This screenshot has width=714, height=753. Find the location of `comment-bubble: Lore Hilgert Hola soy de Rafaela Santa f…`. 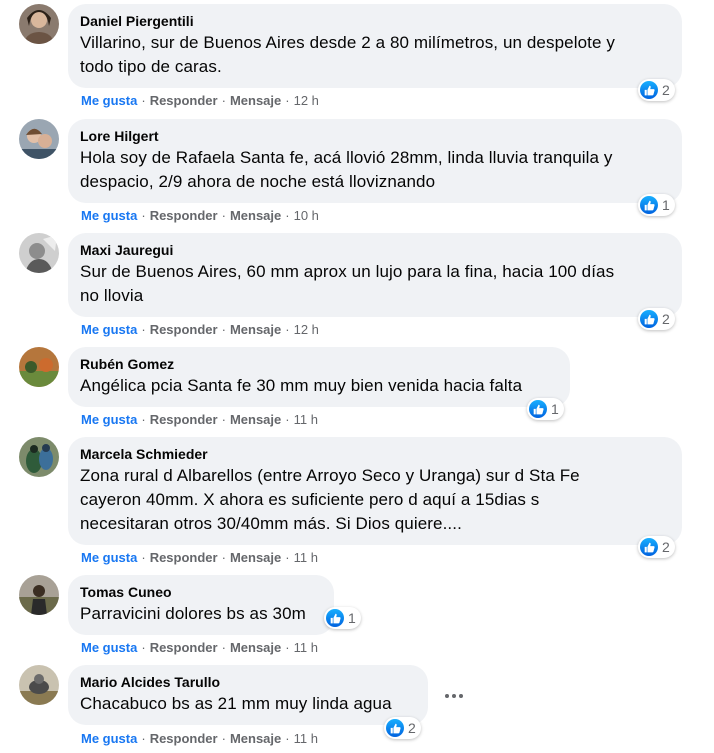

comment-bubble: Lore Hilgert Hola soy de Rafaela Santa f… is located at coordinates (375, 161).